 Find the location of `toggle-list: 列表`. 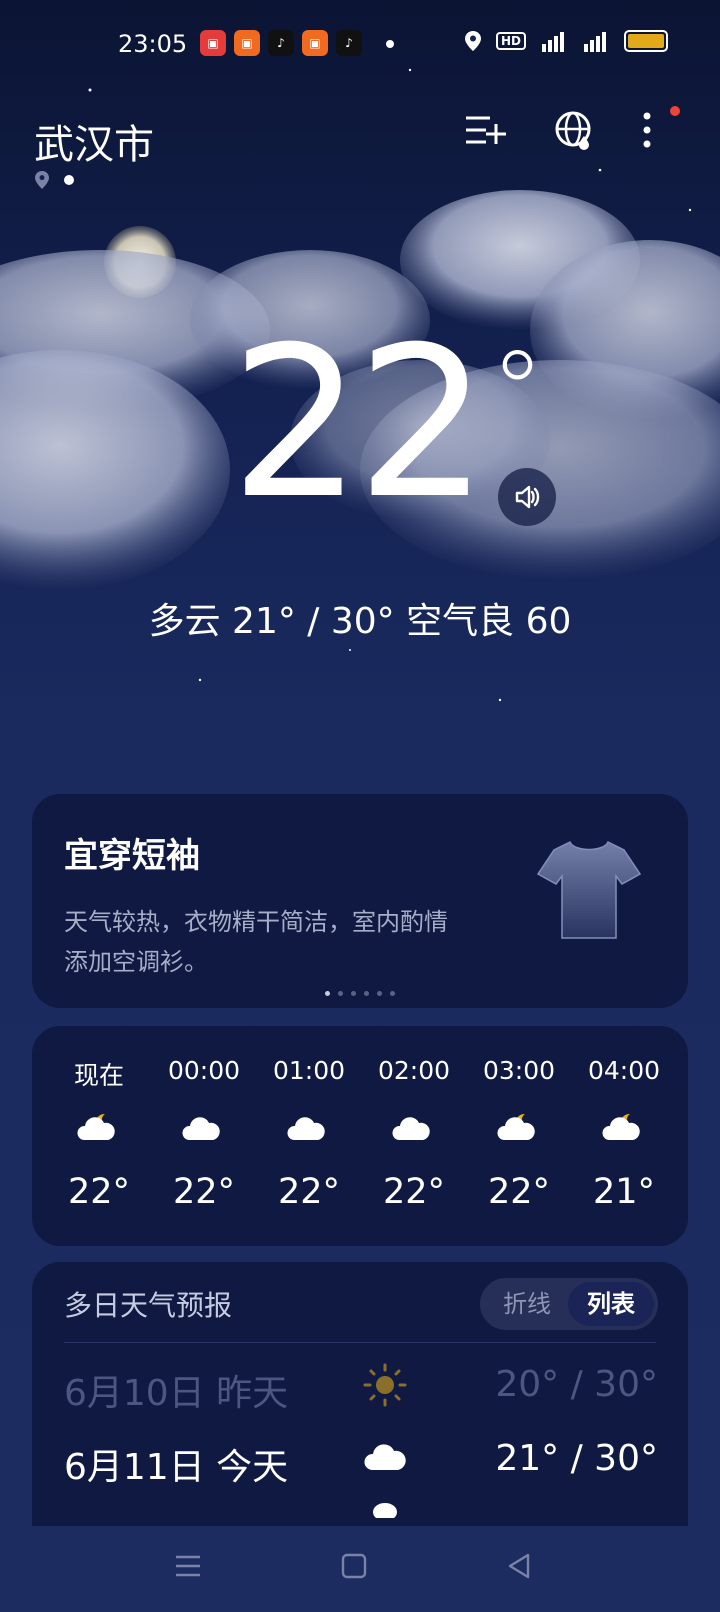

toggle-list: 列表 is located at coordinates (611, 1304).